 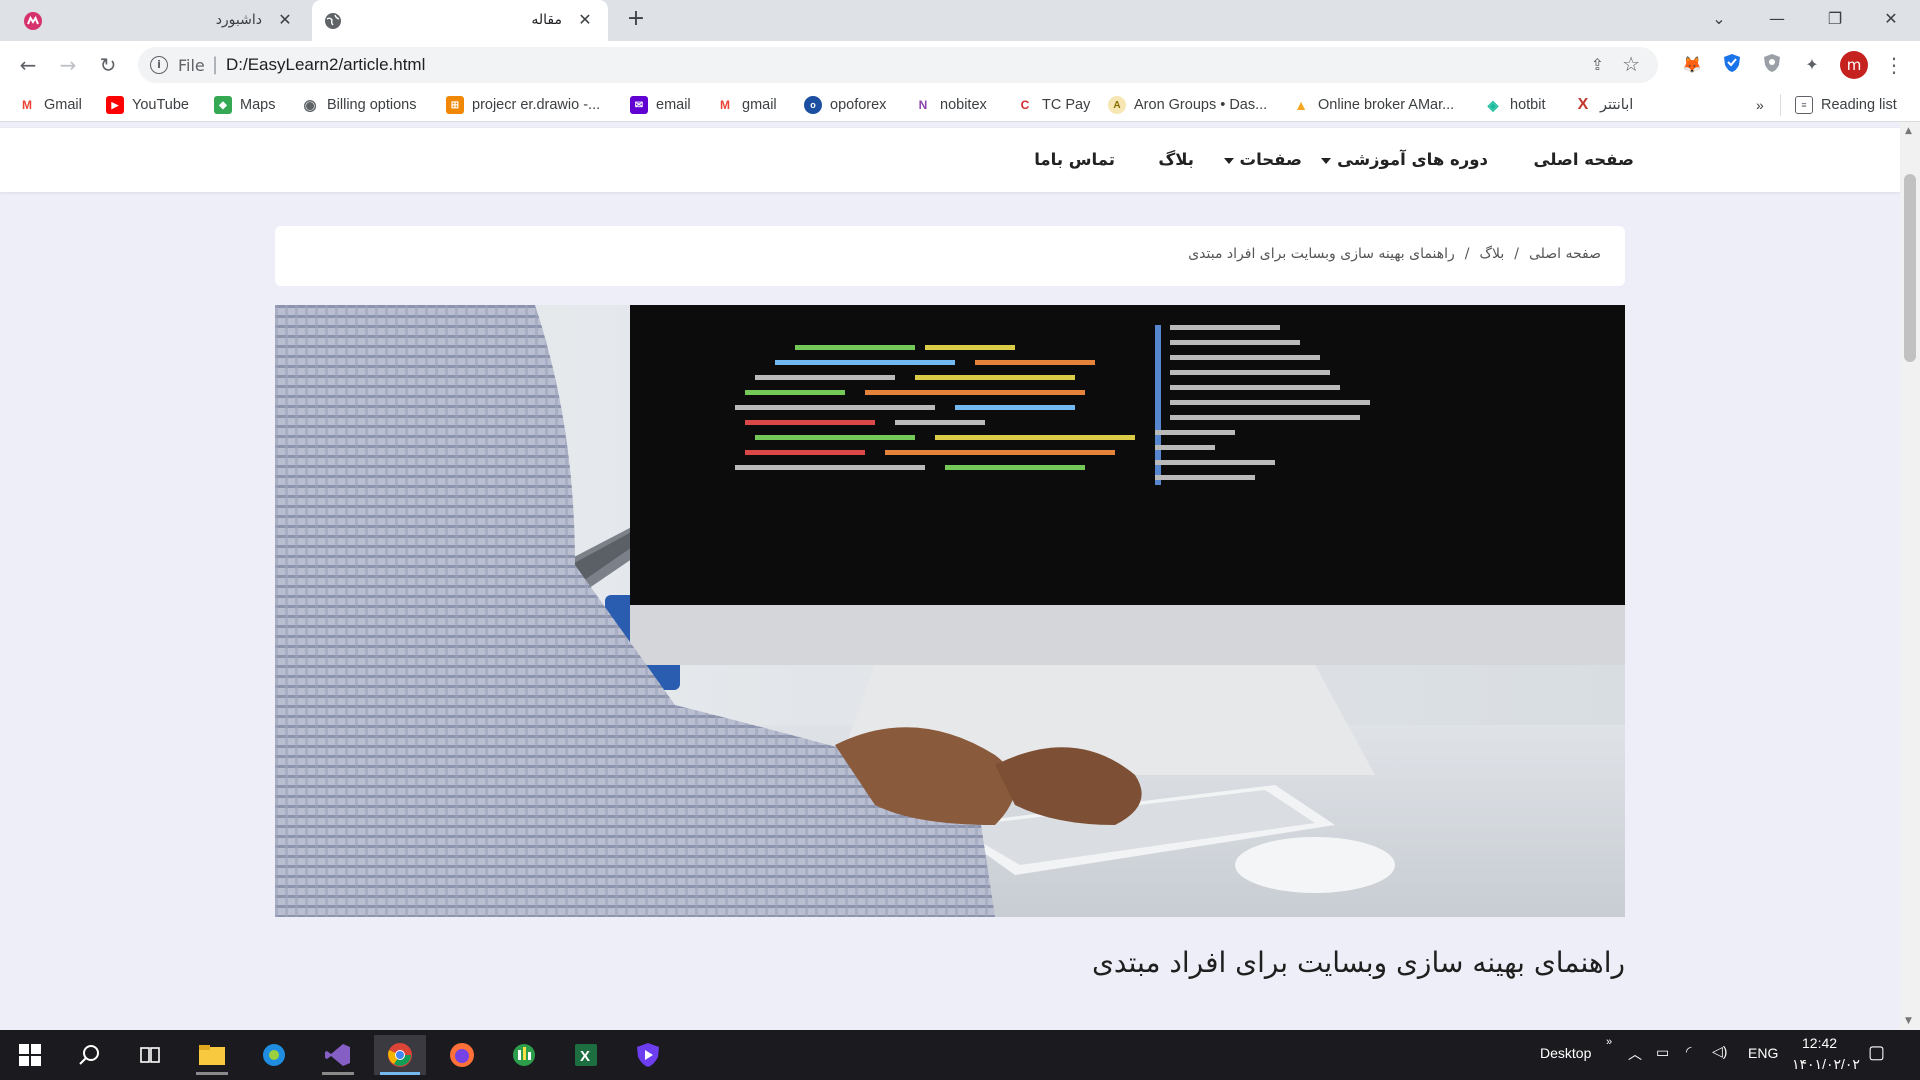 I want to click on site-info-icon: i, so click(x=159, y=65).